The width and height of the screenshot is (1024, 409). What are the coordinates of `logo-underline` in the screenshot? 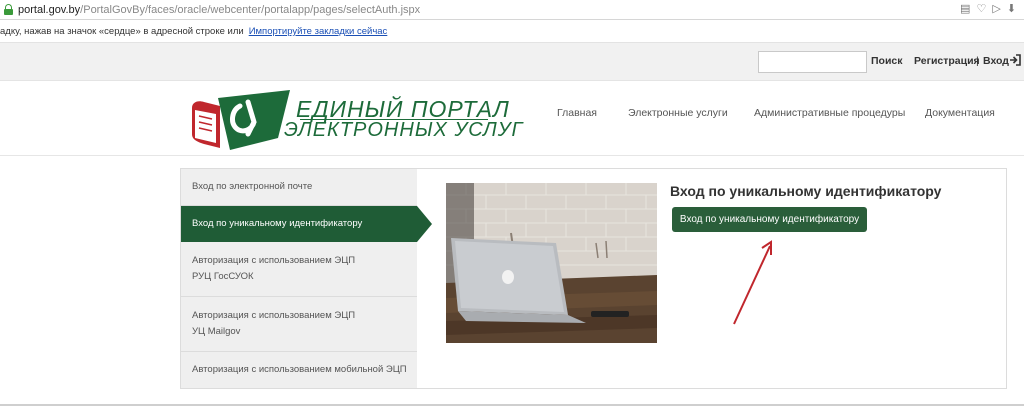 It's located at (394, 119).